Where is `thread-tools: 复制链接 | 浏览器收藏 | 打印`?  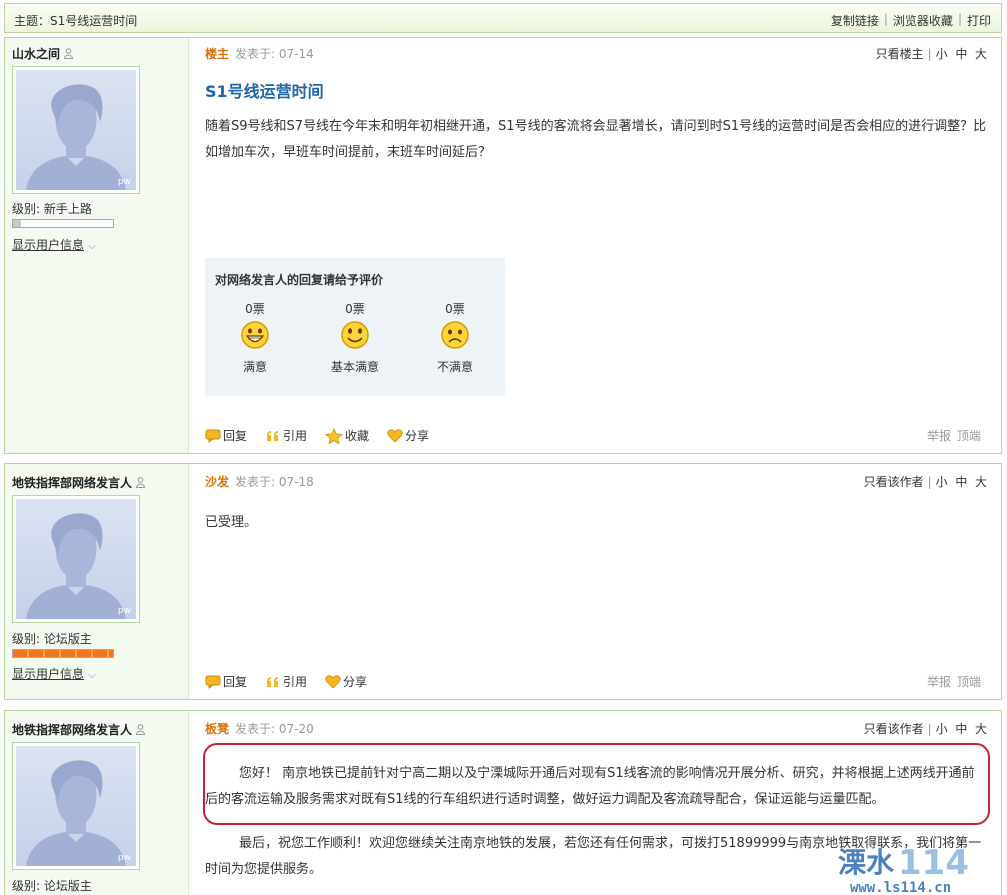
thread-tools: 复制链接 | 浏览器收藏 | 打印 is located at coordinates (911, 20).